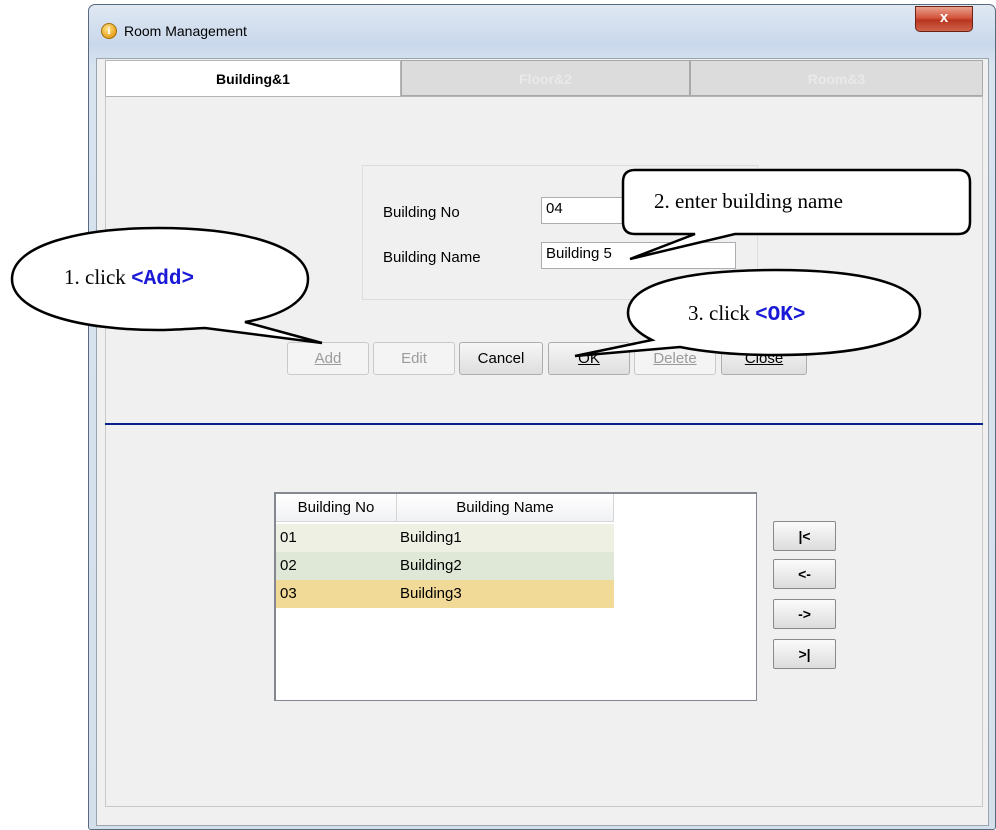 This screenshot has width=996, height=830. What do you see at coordinates (796, 214) in the screenshot?
I see `callout-step2-bubble` at bounding box center [796, 214].